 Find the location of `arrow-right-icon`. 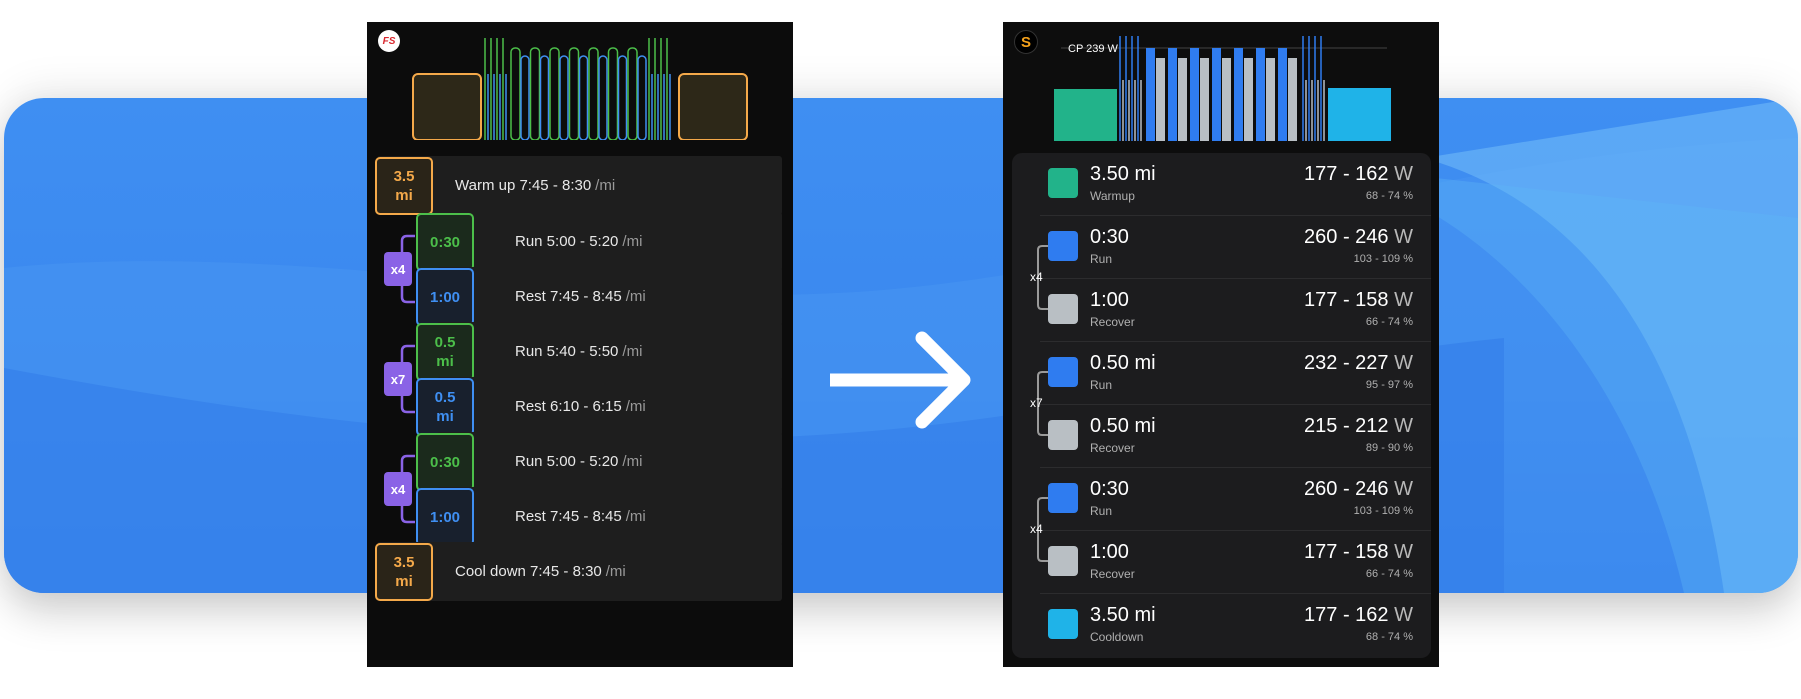

arrow-right-icon is located at coordinates (900, 380).